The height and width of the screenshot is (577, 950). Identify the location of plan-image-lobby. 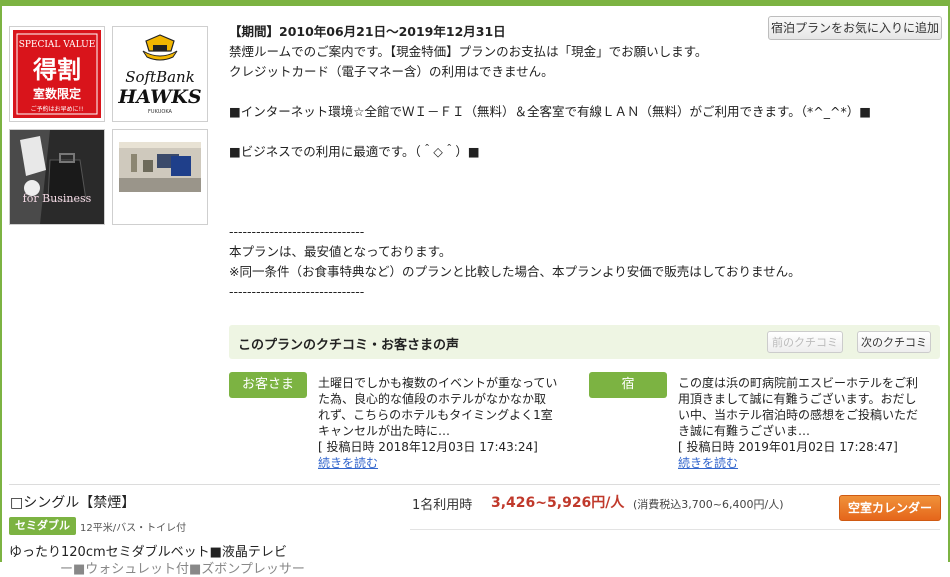
(160, 177).